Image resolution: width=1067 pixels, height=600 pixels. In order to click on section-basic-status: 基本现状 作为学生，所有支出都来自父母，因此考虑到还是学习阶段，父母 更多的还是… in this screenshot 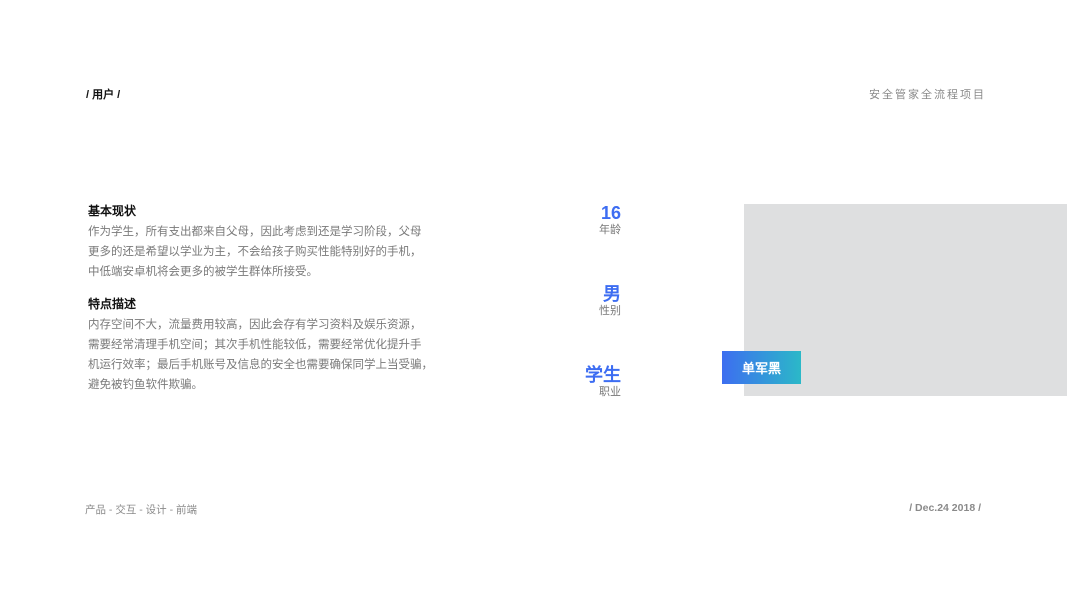, I will do `click(258, 242)`.